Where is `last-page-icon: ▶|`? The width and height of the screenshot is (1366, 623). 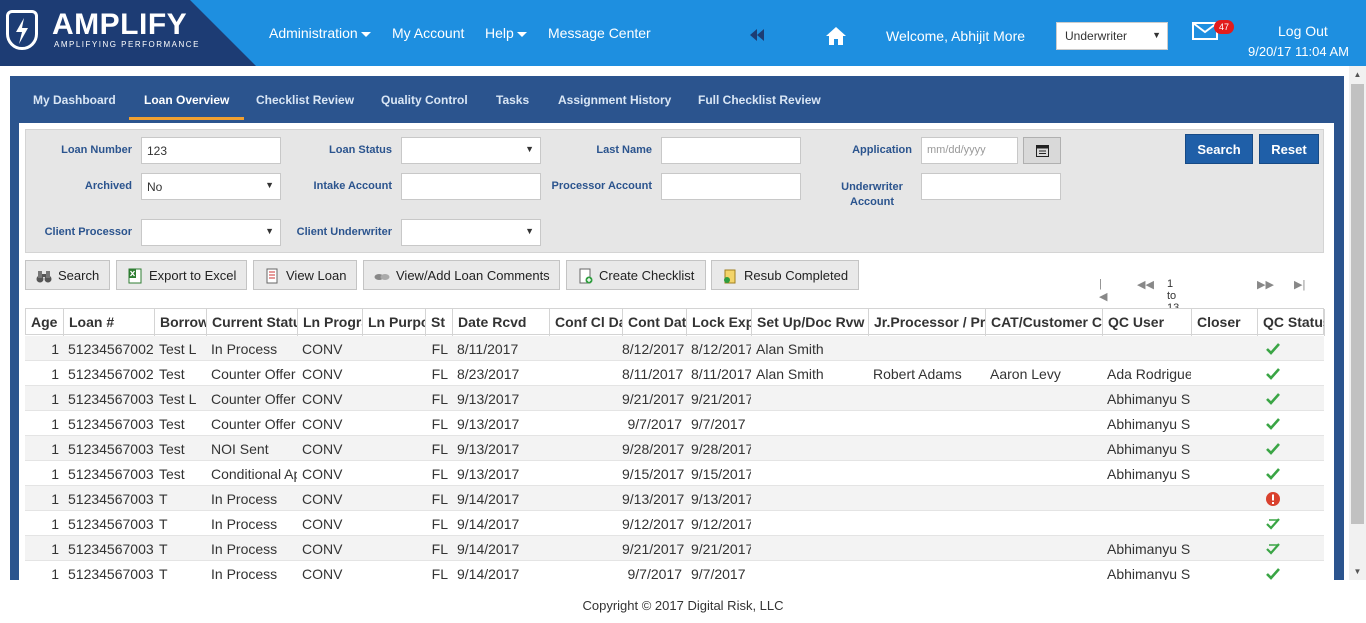 last-page-icon: ▶| is located at coordinates (1299, 284).